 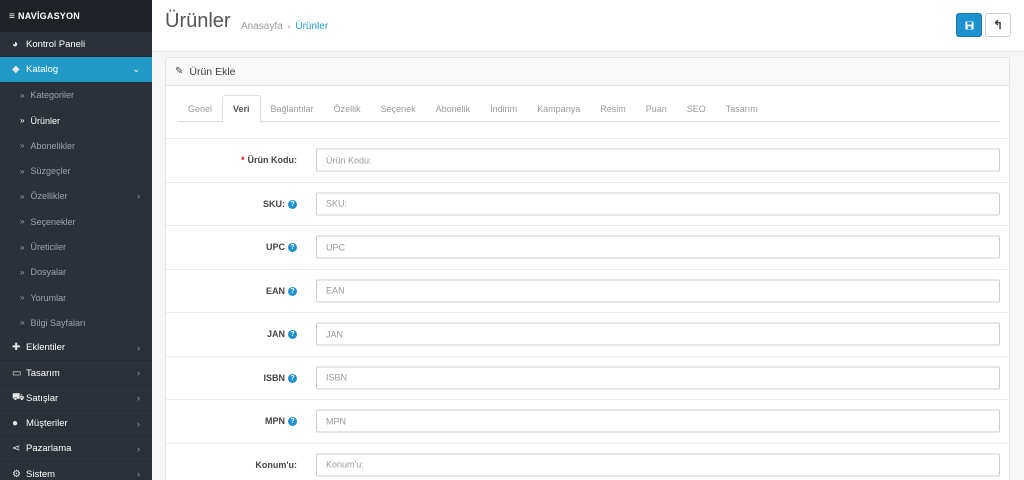 I want to click on form-row-mpn: MPN?, so click(x=587, y=421).